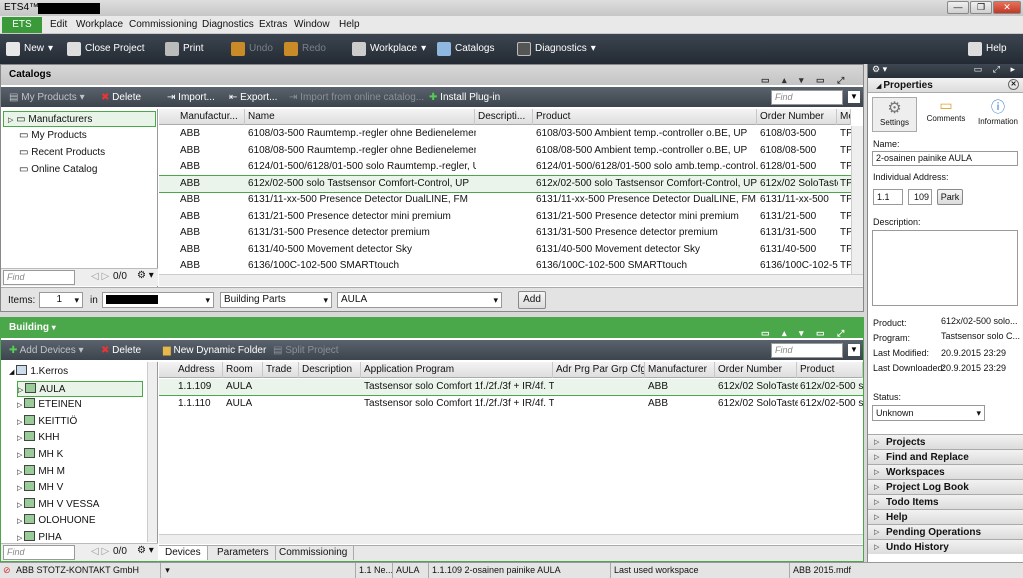 The width and height of the screenshot is (1023, 578). What do you see at coordinates (22, 25) in the screenshot?
I see `ets-menu: ETS` at bounding box center [22, 25].